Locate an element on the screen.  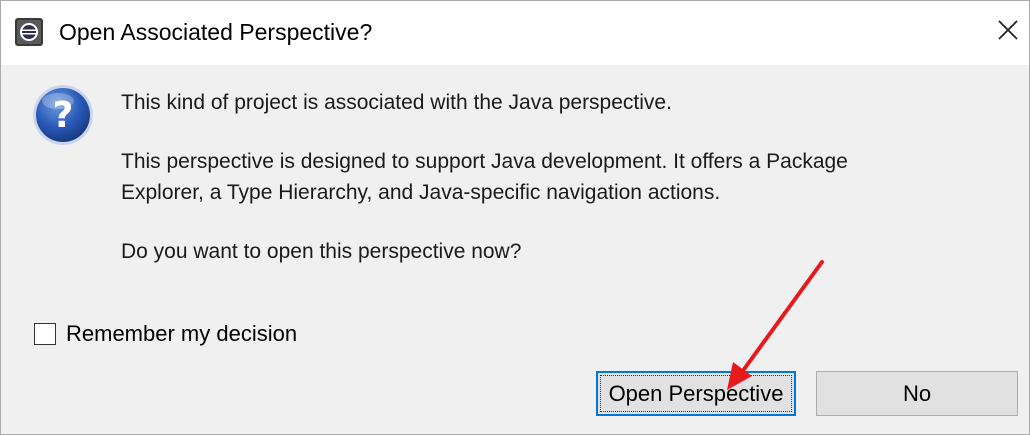
remember-decision-checkbox: Remember my decision is located at coordinates (165, 334).